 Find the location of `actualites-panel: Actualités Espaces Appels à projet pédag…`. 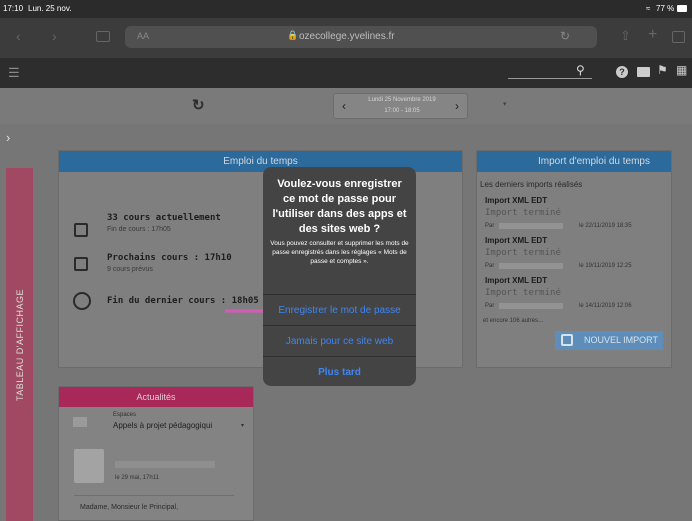

actualites-panel: Actualités Espaces Appels à projet pédag… is located at coordinates (156, 453).